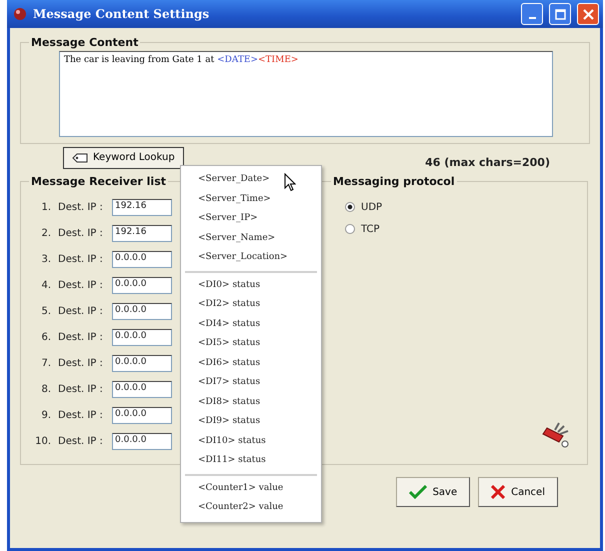 The image size is (605, 551). I want to click on menu-item: <DI10> status, so click(251, 441).